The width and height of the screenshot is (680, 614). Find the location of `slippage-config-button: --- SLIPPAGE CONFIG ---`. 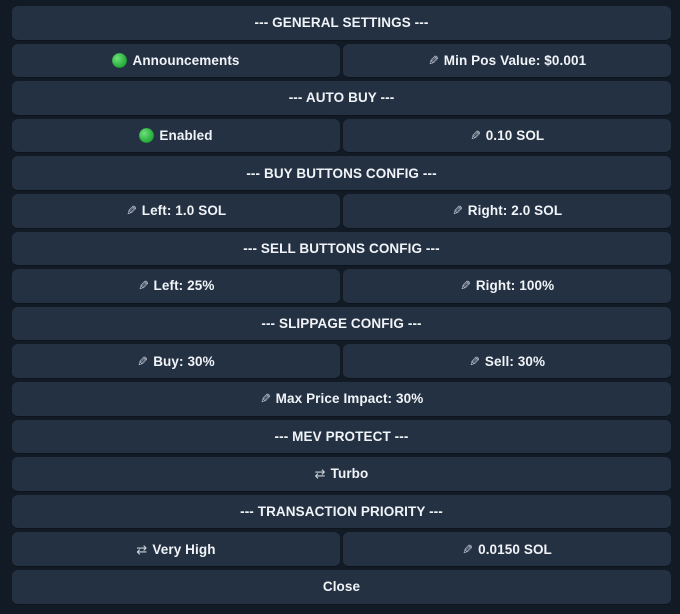

slippage-config-button: --- SLIPPAGE CONFIG --- is located at coordinates (341, 324).